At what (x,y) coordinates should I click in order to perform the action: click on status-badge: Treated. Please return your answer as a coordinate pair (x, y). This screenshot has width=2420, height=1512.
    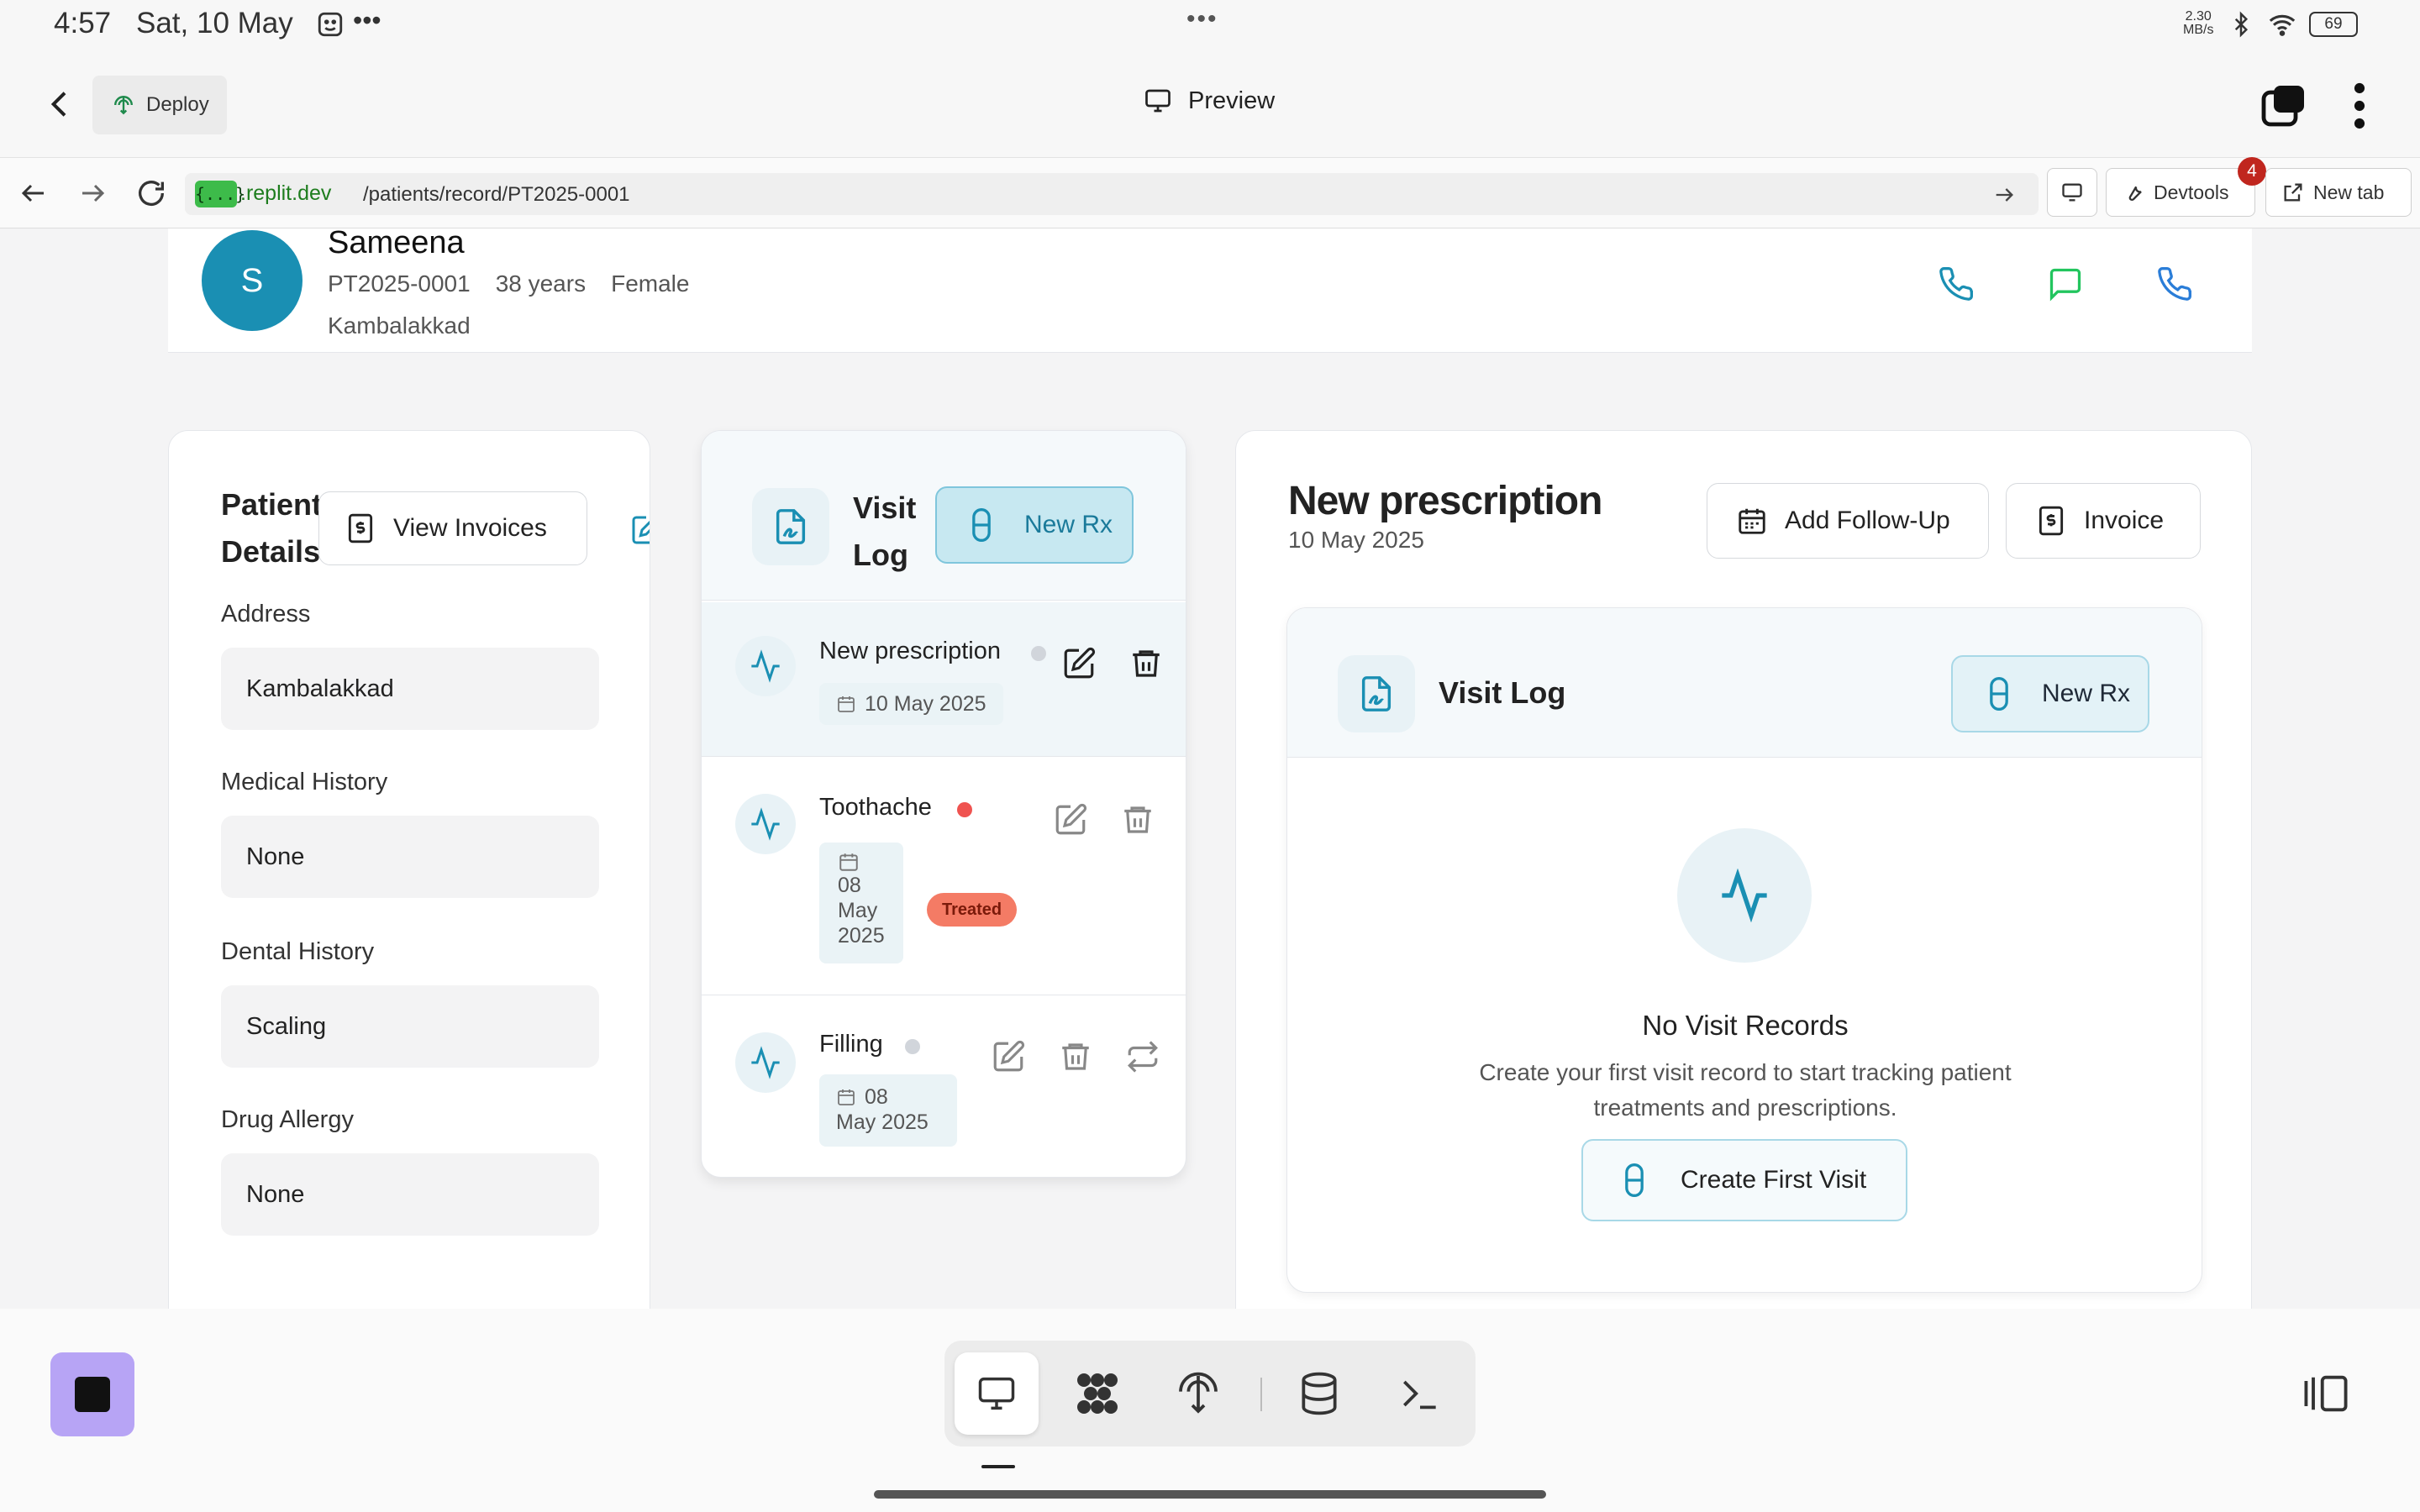
    Looking at the image, I should click on (972, 910).